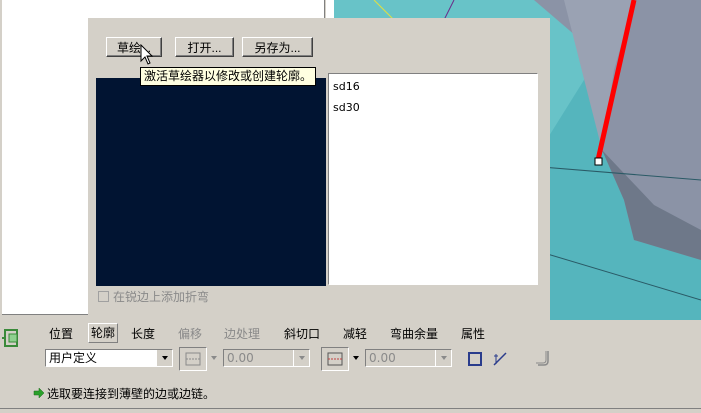 This screenshot has width=701, height=413. Describe the element at coordinates (228, 76) in the screenshot. I see `sketch-tooltip: 激活草绘器以修改或创建轮廓。` at that location.